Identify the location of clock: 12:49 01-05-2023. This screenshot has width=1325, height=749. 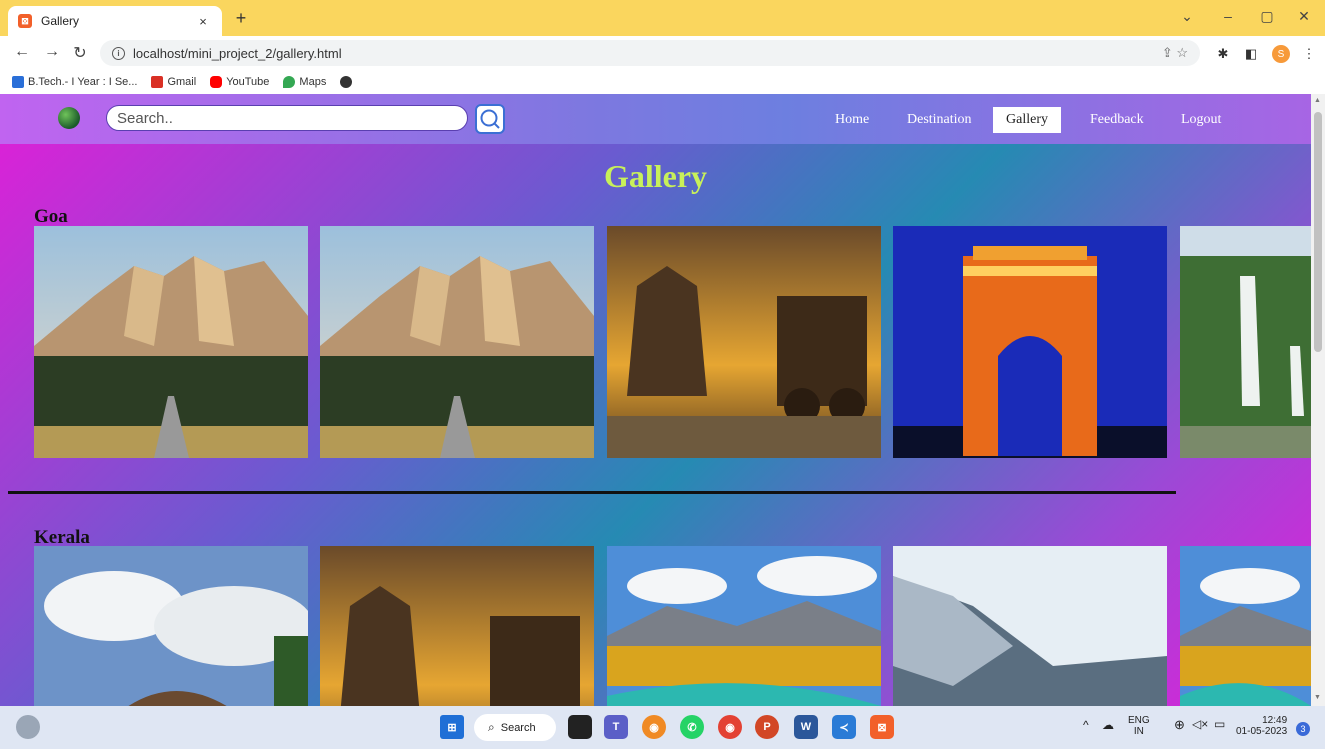
(1261, 726).